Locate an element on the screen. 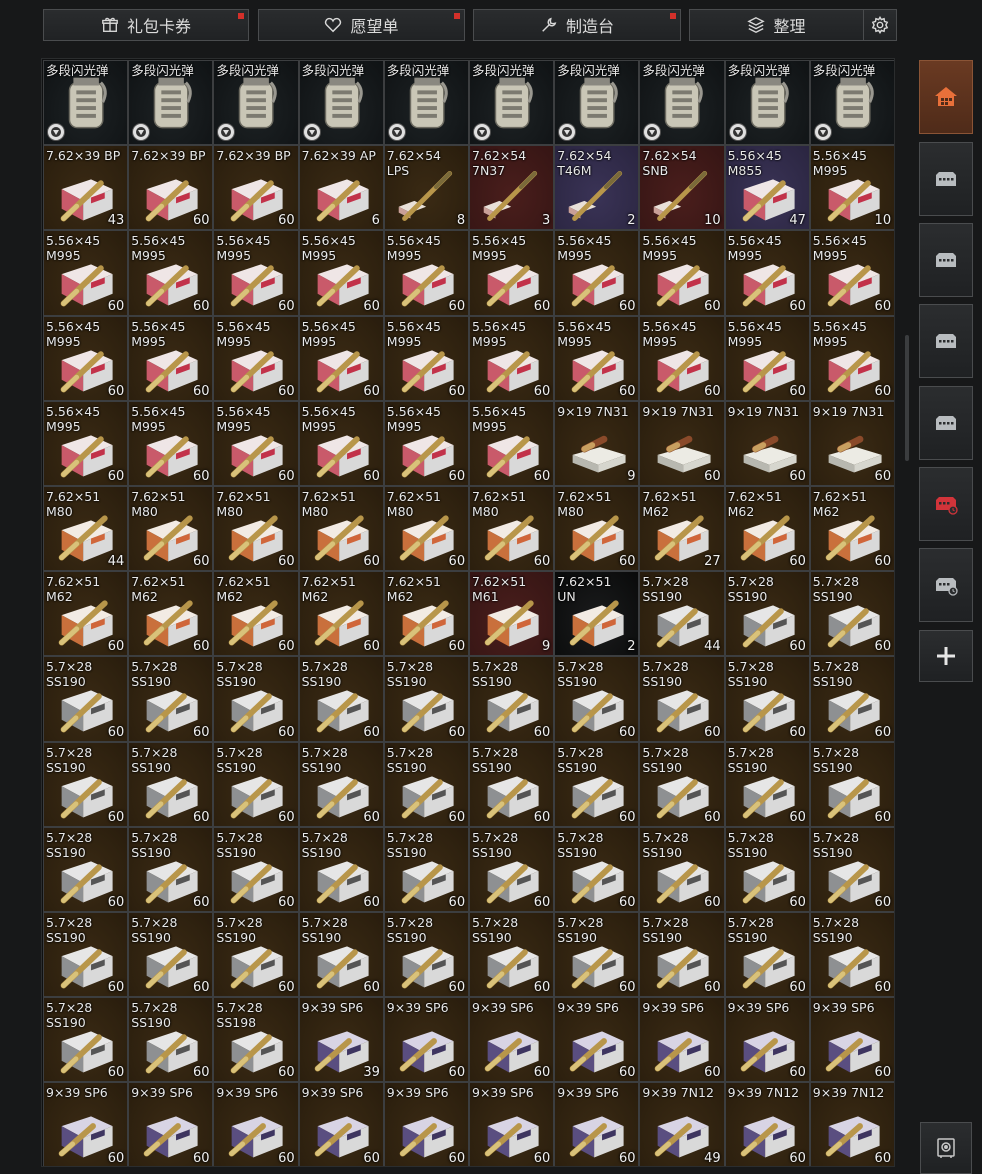  stash-item: 5.56×45 M855 47 is located at coordinates (767, 188).